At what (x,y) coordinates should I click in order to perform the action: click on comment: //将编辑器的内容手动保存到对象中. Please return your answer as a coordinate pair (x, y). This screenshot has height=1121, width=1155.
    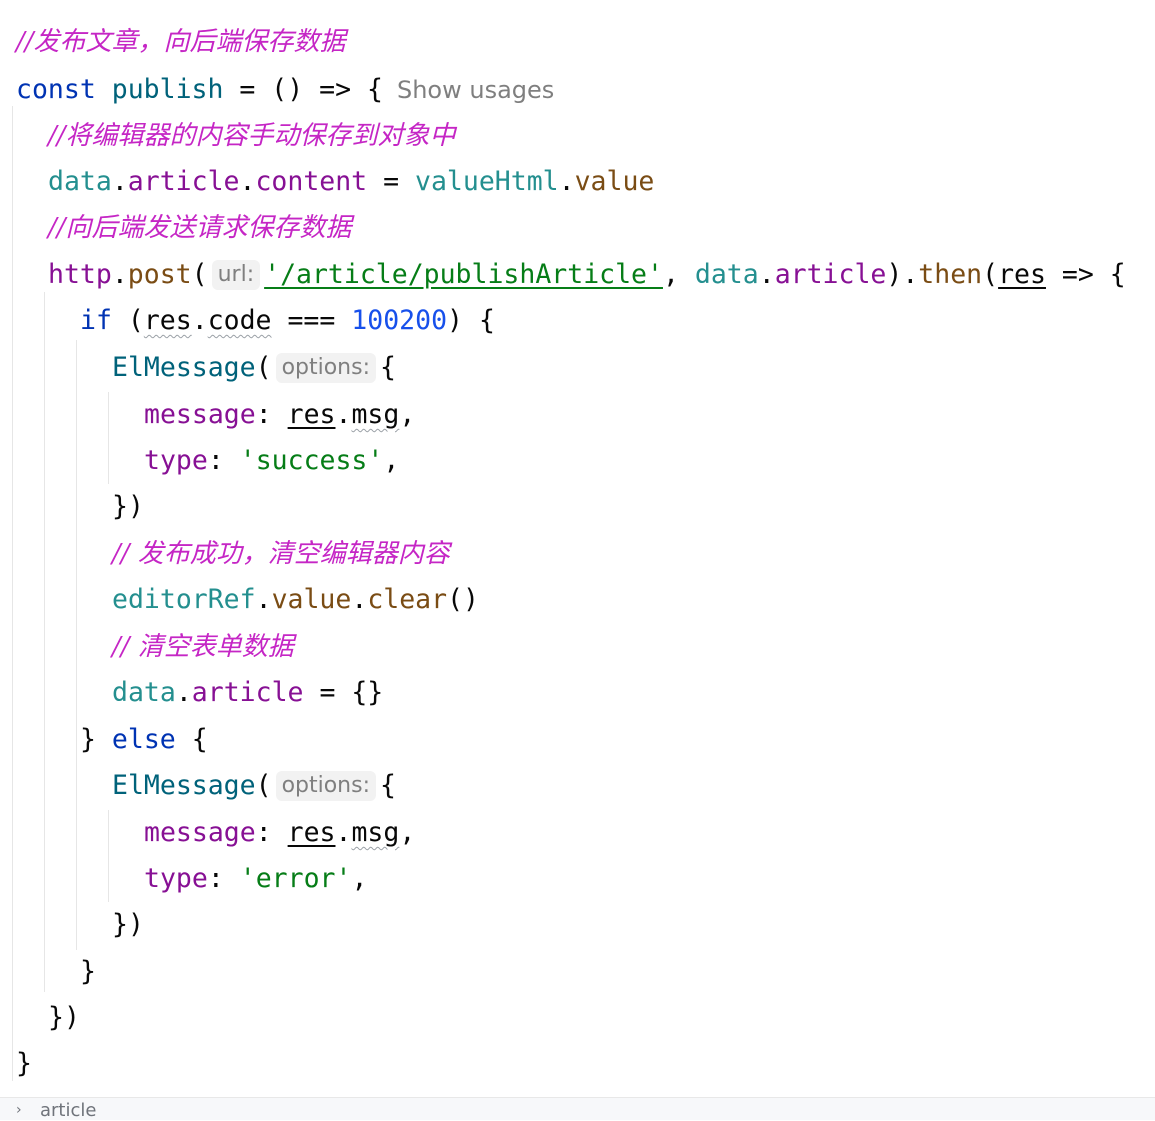
    Looking at the image, I should click on (252, 136).